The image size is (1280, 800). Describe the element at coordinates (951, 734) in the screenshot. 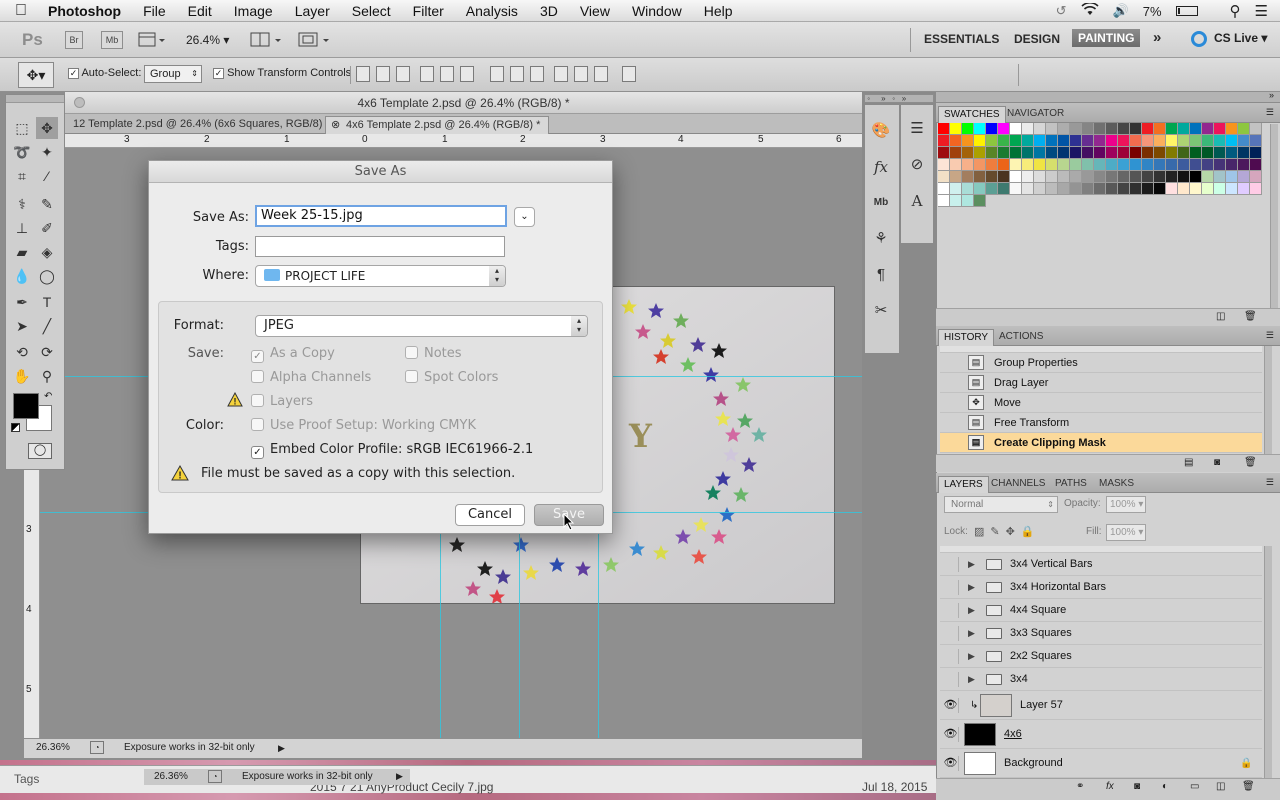

I see `eye-icon: 👁` at that location.